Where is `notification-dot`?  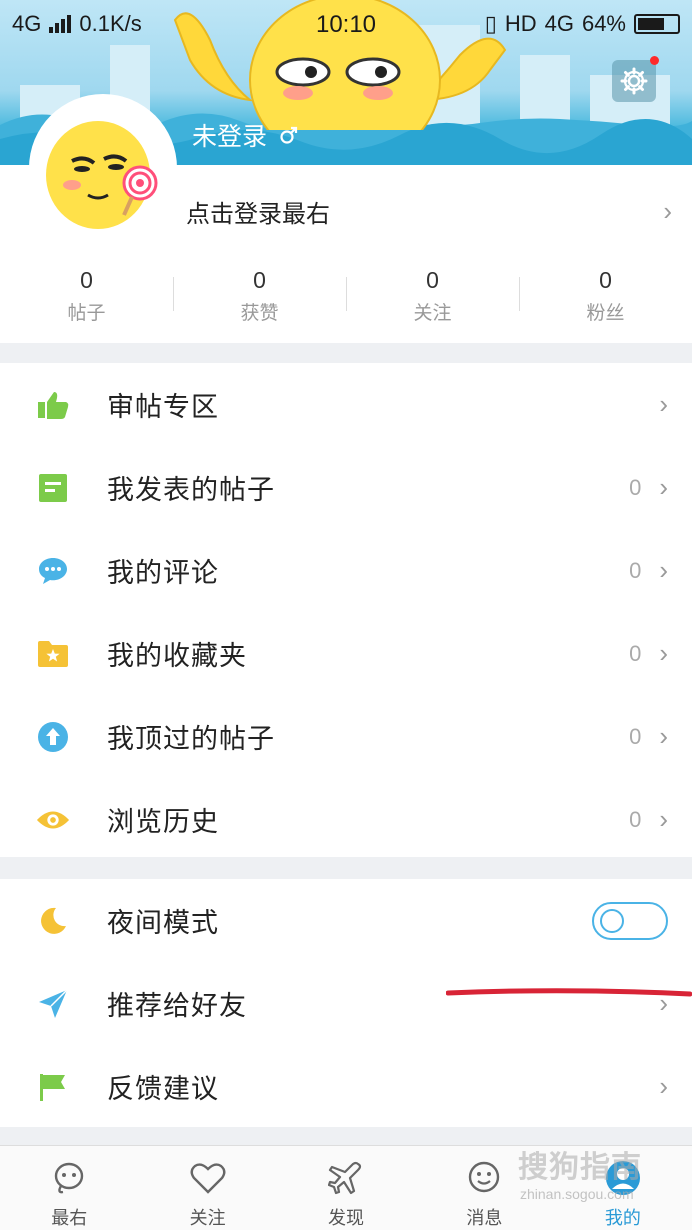 notification-dot is located at coordinates (654, 60).